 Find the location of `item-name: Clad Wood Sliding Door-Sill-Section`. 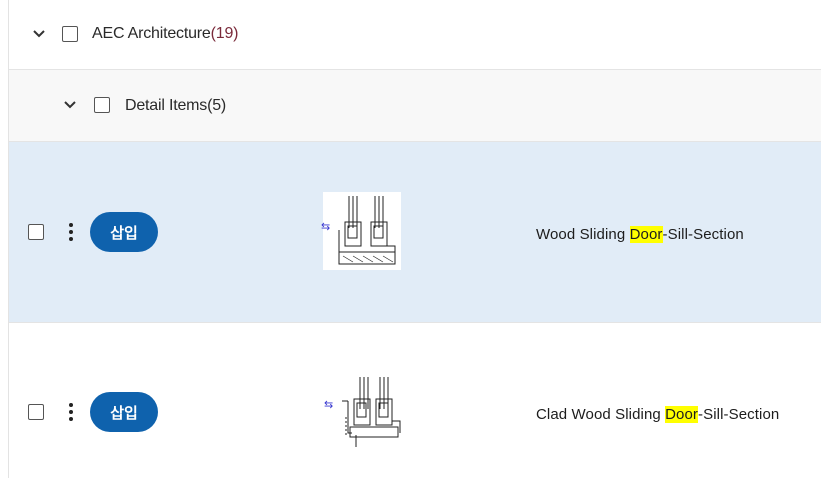

item-name: Clad Wood Sliding Door-Sill-Section is located at coordinates (657, 414).